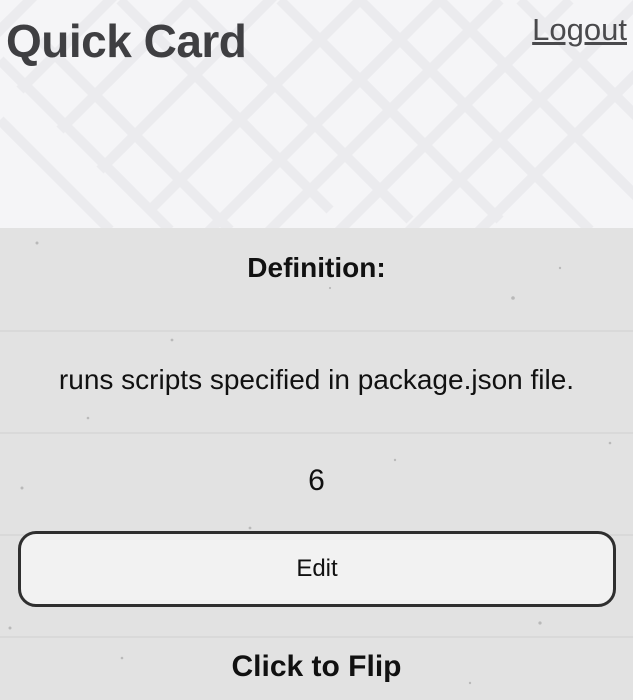  What do you see at coordinates (126, 41) in the screenshot?
I see `app-title: Quick Card` at bounding box center [126, 41].